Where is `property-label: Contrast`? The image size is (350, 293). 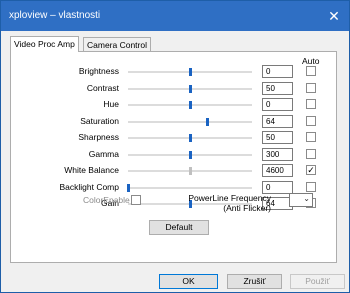 property-label: Contrast is located at coordinates (102, 87).